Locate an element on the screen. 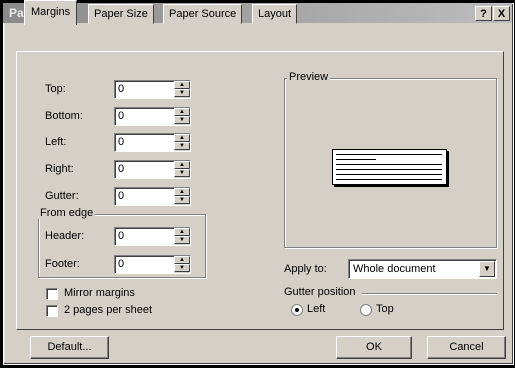 The height and width of the screenshot is (368, 515). gutter-top-radio is located at coordinates (366, 310).